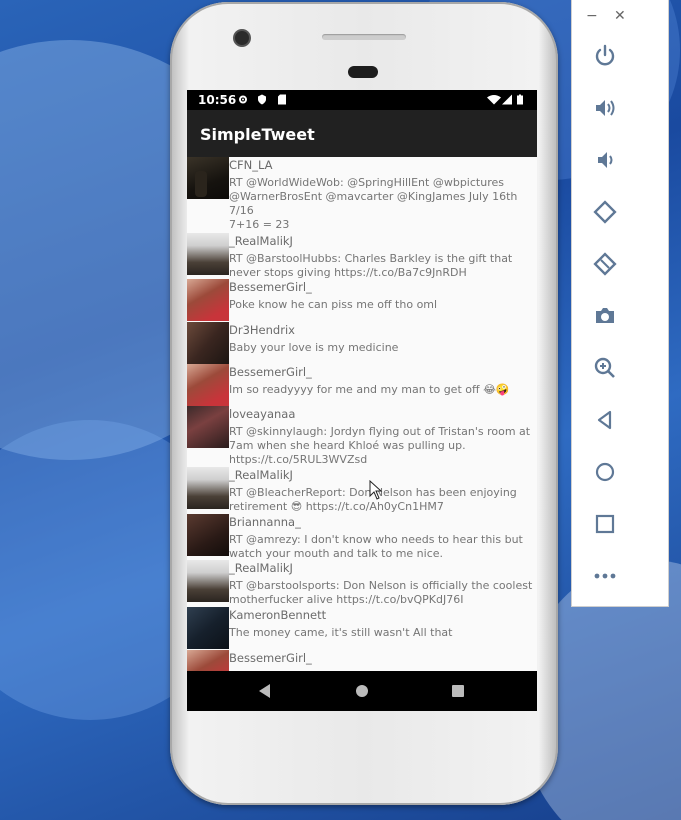 The image size is (681, 820). Describe the element at coordinates (363, 72) in the screenshot. I see `proximity-sensor` at that location.